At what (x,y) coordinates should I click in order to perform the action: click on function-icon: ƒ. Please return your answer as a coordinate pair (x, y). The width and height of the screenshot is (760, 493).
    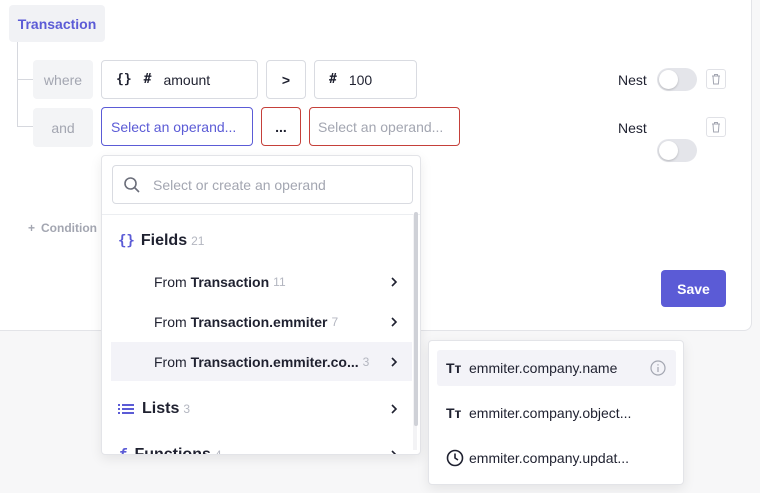
    Looking at the image, I should click on (122, 451).